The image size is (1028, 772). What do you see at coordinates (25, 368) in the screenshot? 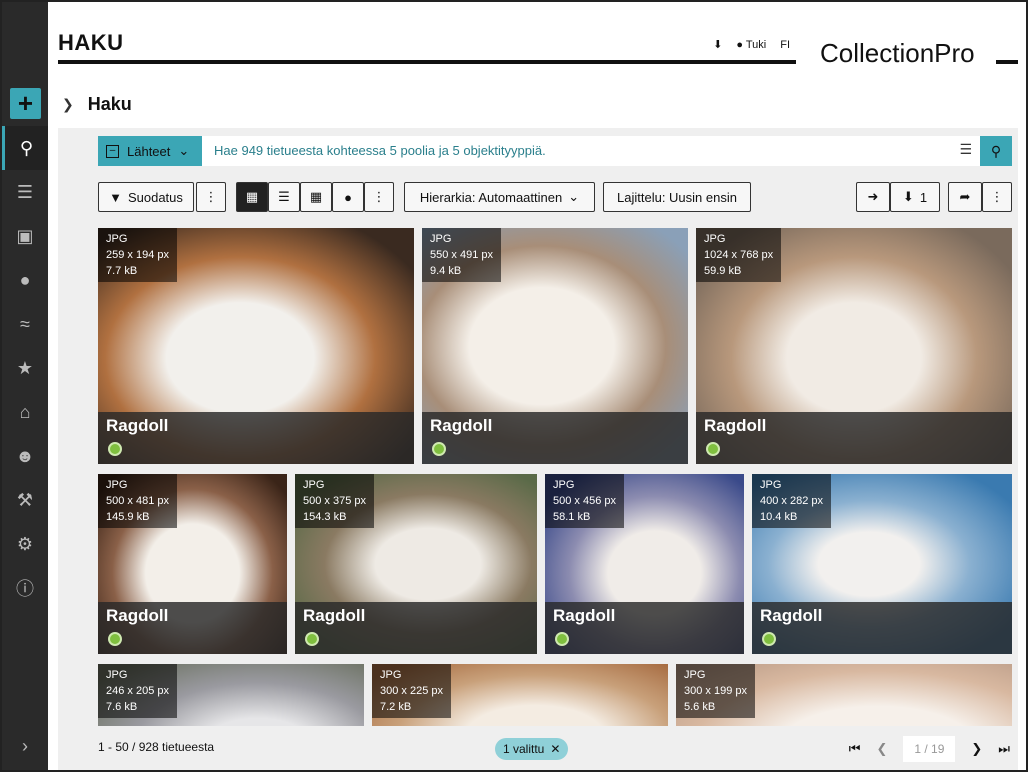
I see `sidebar-item-favorites: ★` at bounding box center [25, 368].